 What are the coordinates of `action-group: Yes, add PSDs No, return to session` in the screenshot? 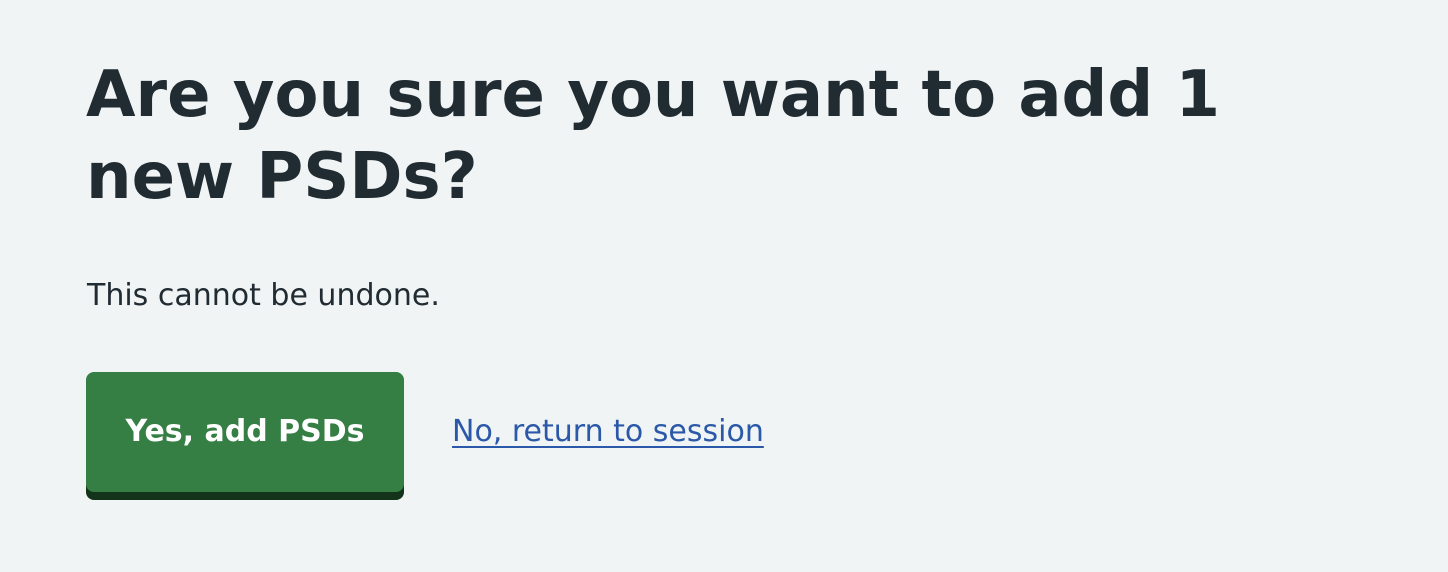 It's located at (425, 432).